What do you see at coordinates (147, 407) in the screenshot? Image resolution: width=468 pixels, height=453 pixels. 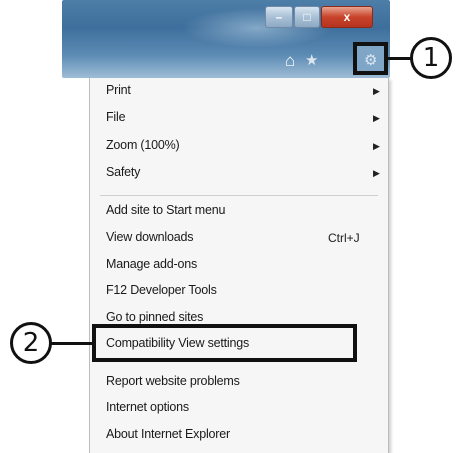 I see `menu-item-internet-options: Internet options` at bounding box center [147, 407].